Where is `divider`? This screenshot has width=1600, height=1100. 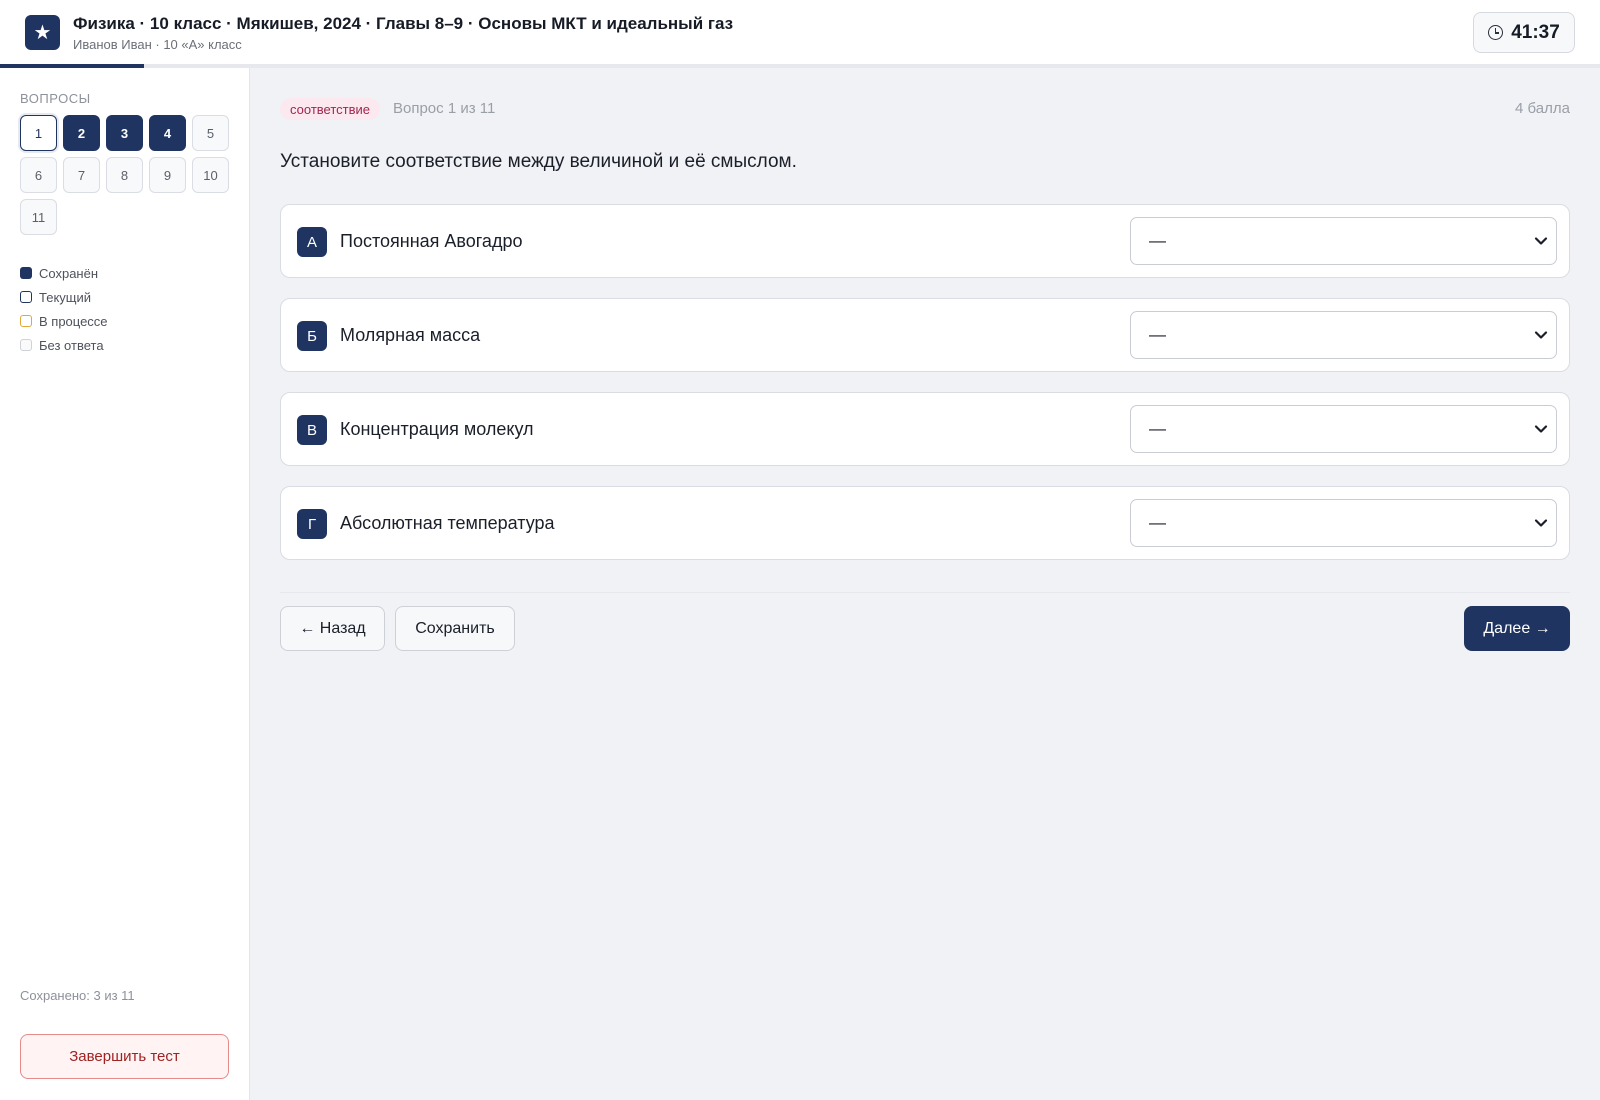
divider is located at coordinates (925, 592).